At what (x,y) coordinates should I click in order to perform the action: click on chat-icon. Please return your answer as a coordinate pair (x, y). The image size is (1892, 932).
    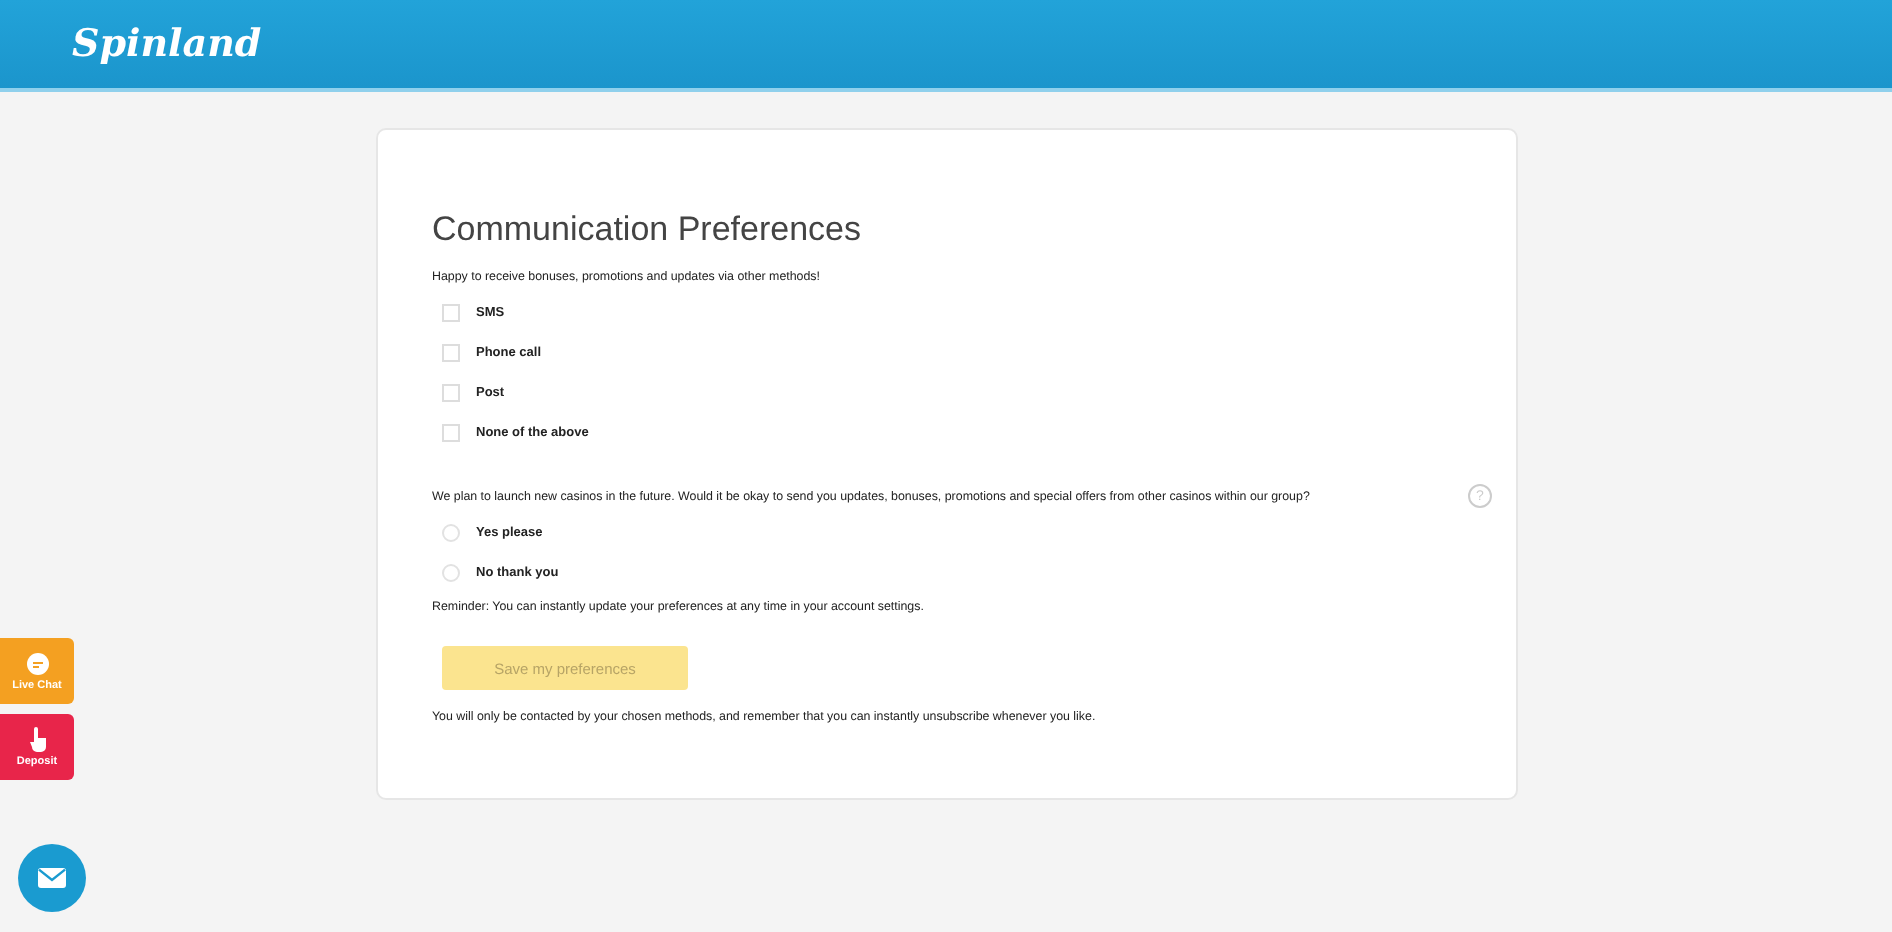
    Looking at the image, I should click on (37, 663).